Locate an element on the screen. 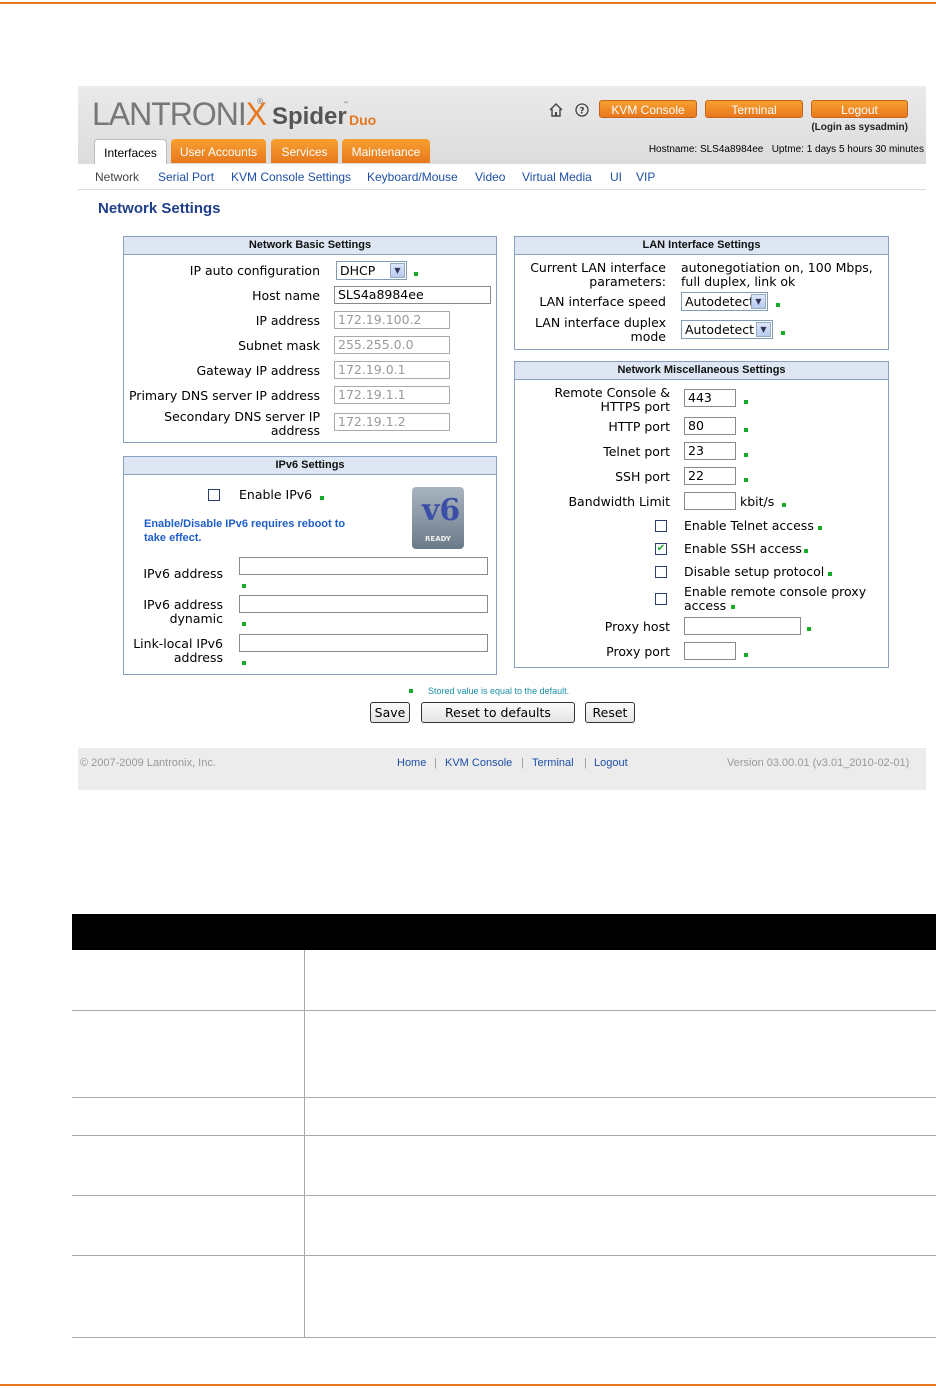 This screenshot has height=1388, width=936. reset-button: Reset is located at coordinates (610, 712).